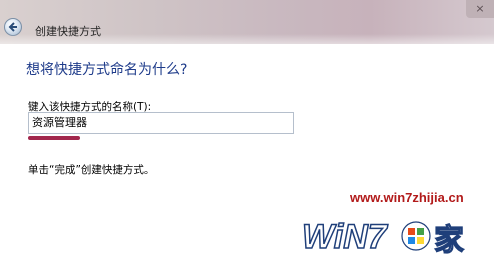  I want to click on watermark-logo: WiN7 家, so click(382, 237).